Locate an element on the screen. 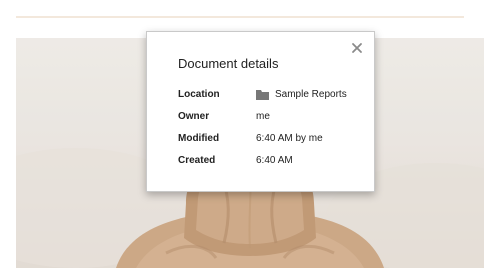 Image resolution: width=500 pixels, height=268 pixels. modified-value: 6:40 AM by me is located at coordinates (289, 138).